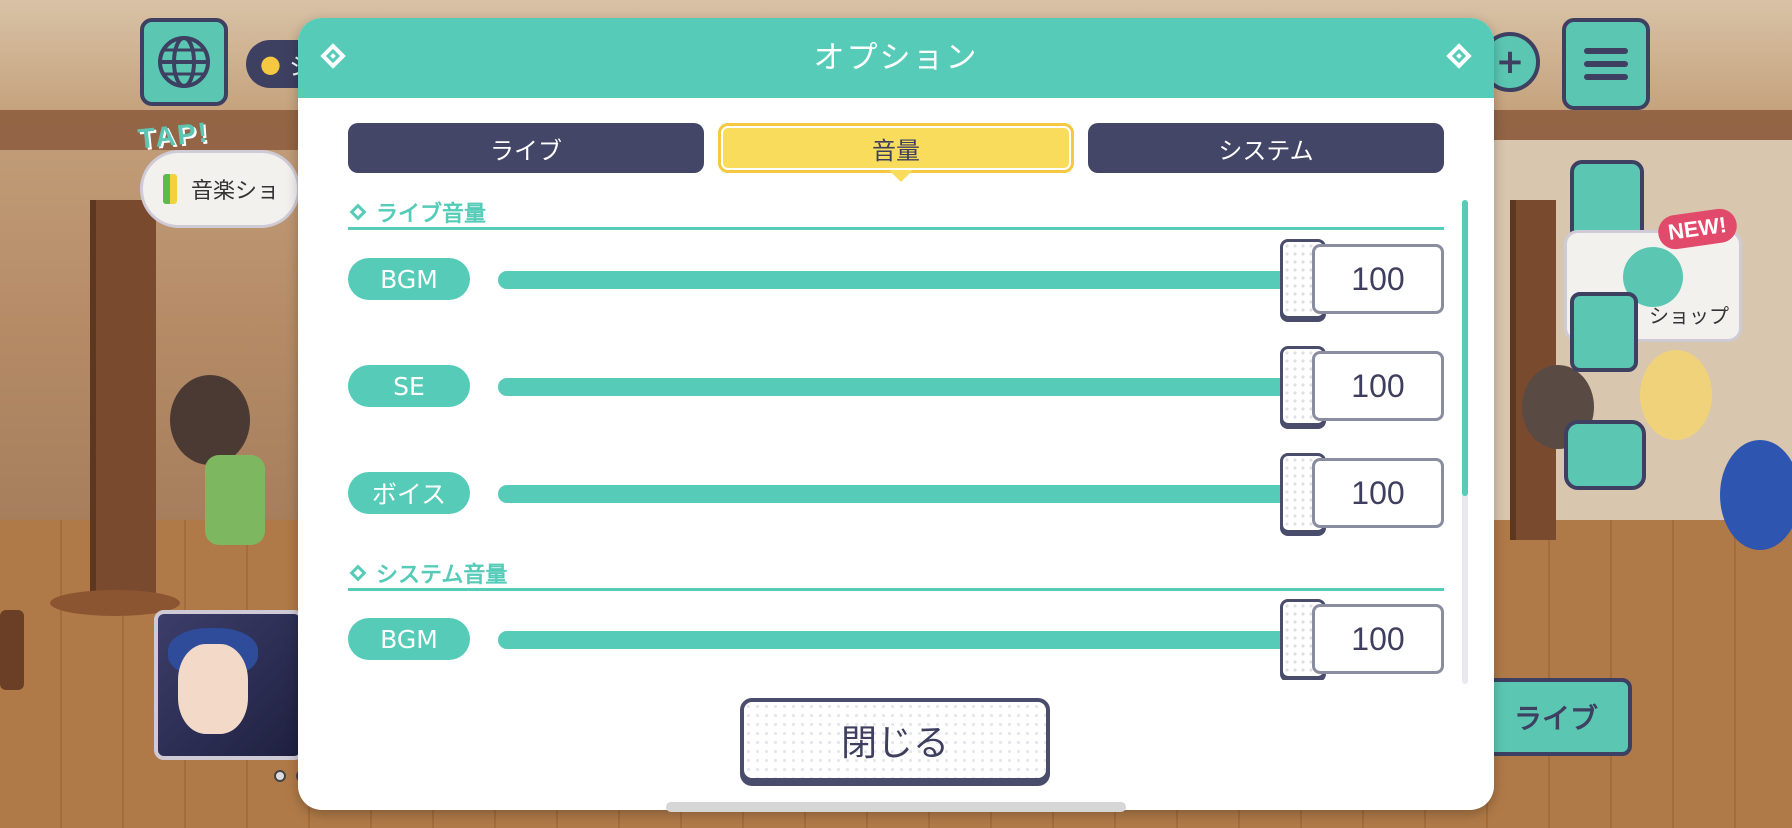 The image size is (1792, 828). Describe the element at coordinates (1465, 348) in the screenshot. I see `scrollbar-thumb` at that location.